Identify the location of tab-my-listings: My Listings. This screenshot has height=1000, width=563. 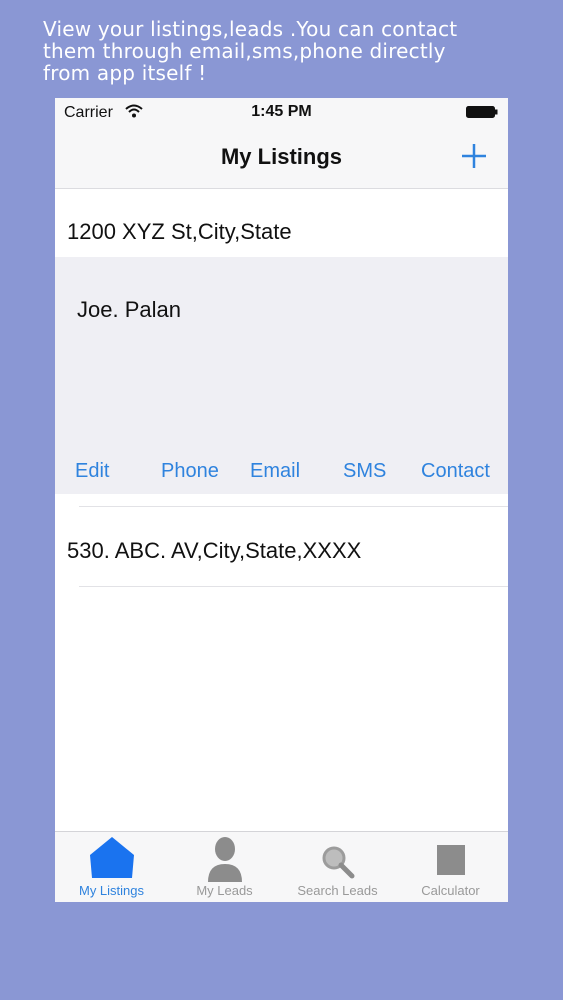
(111, 867).